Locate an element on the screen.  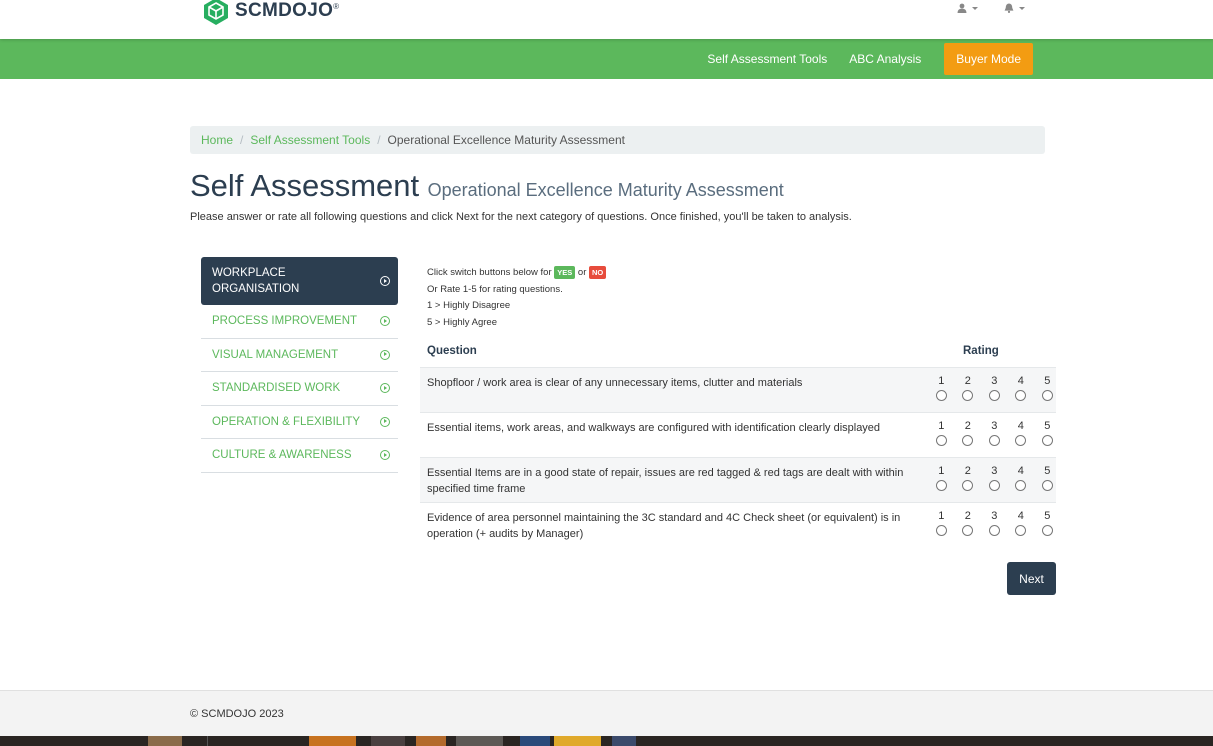
rating-group: 1 2 3 4 5 is located at coordinates (994, 479).